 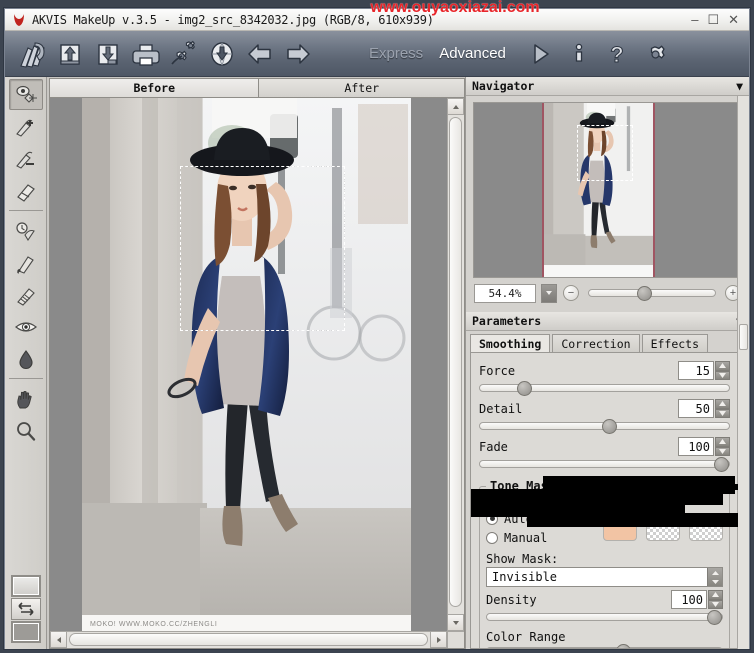 What do you see at coordinates (733, 19) in the screenshot?
I see `close-button: ✕` at bounding box center [733, 19].